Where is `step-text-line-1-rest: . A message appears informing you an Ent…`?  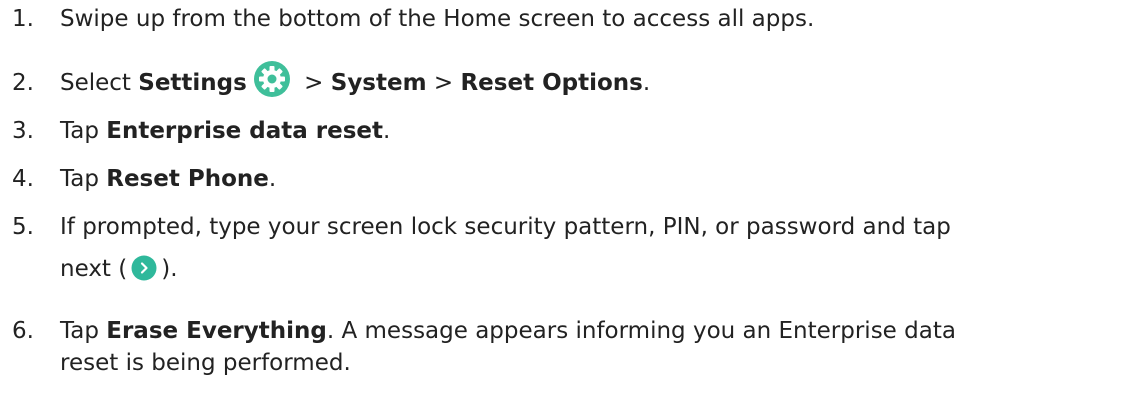
step-text-line-1-rest: . A message appears informing you an Ent… is located at coordinates (641, 331).